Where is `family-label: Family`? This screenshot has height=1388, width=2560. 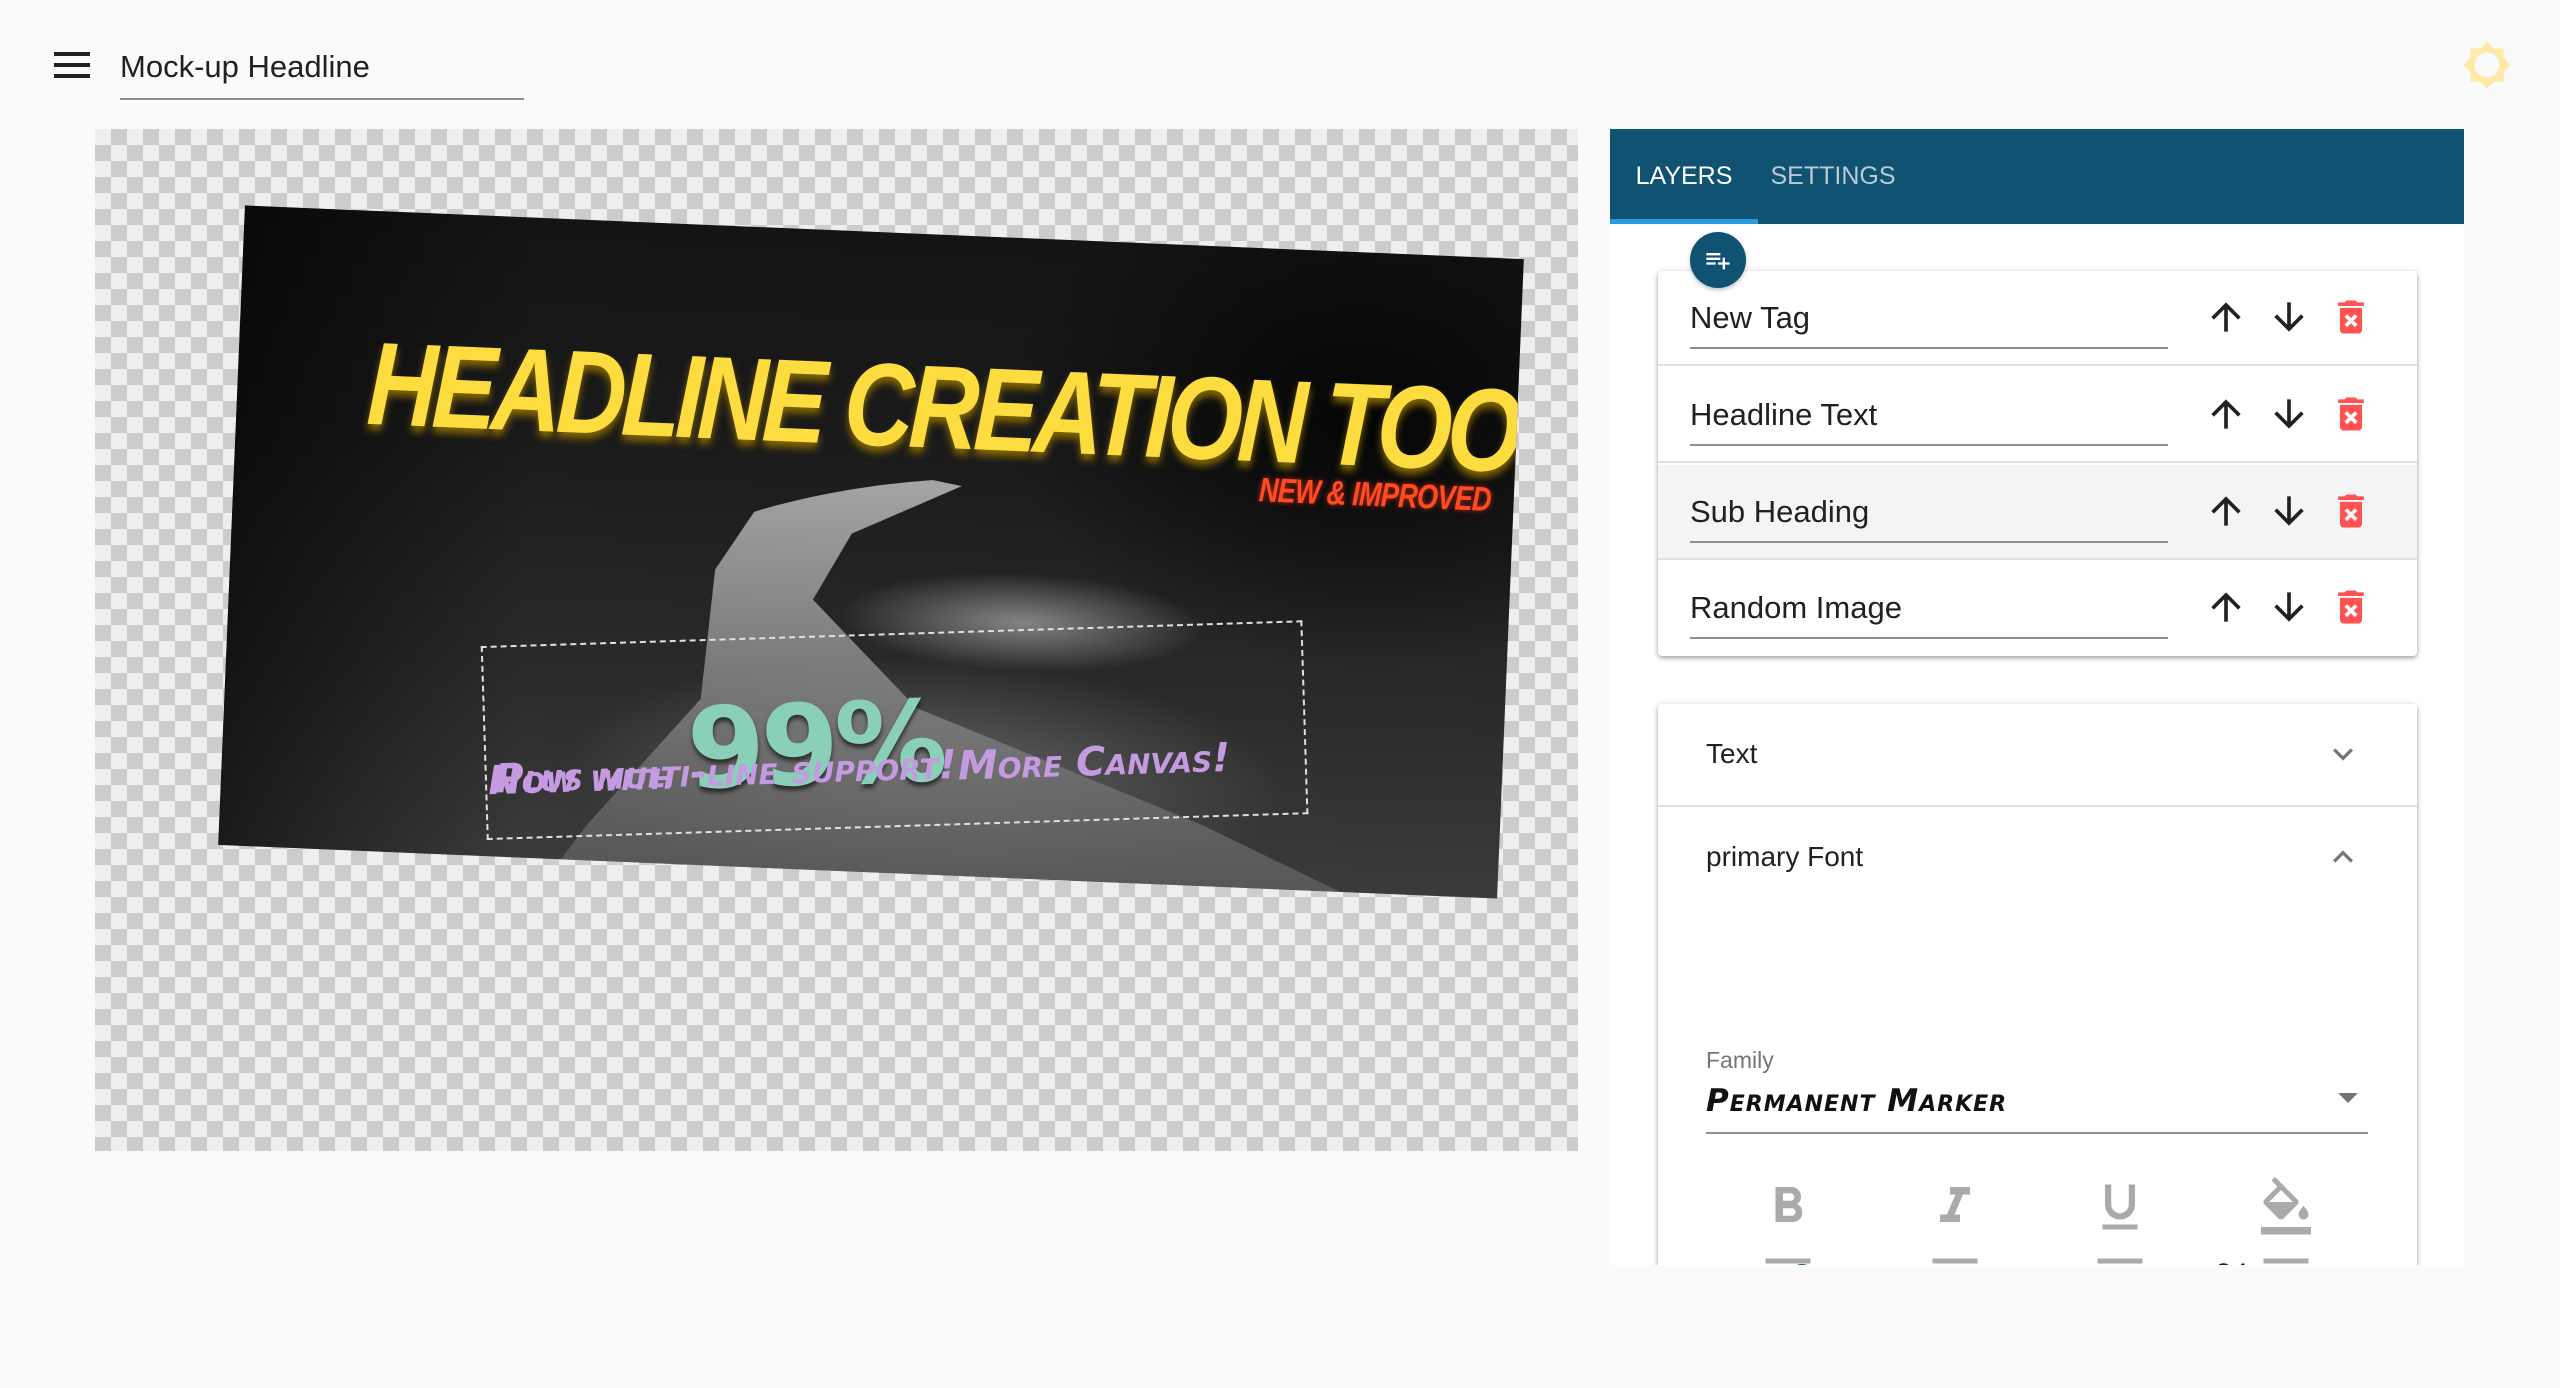 family-label: Family is located at coordinates (1740, 1060).